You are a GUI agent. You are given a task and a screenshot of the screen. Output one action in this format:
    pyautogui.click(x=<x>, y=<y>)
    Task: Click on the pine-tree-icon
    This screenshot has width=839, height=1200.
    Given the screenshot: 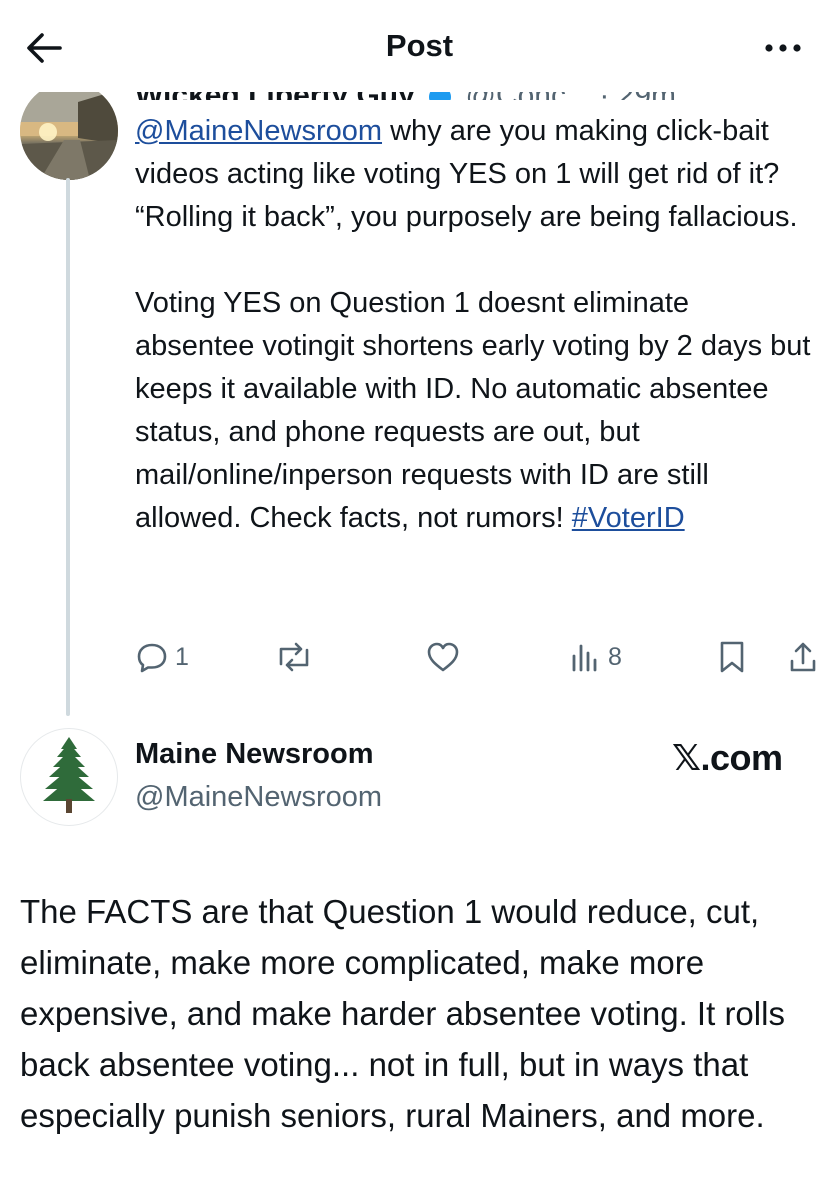 What is the action you would take?
    pyautogui.click(x=69, y=775)
    